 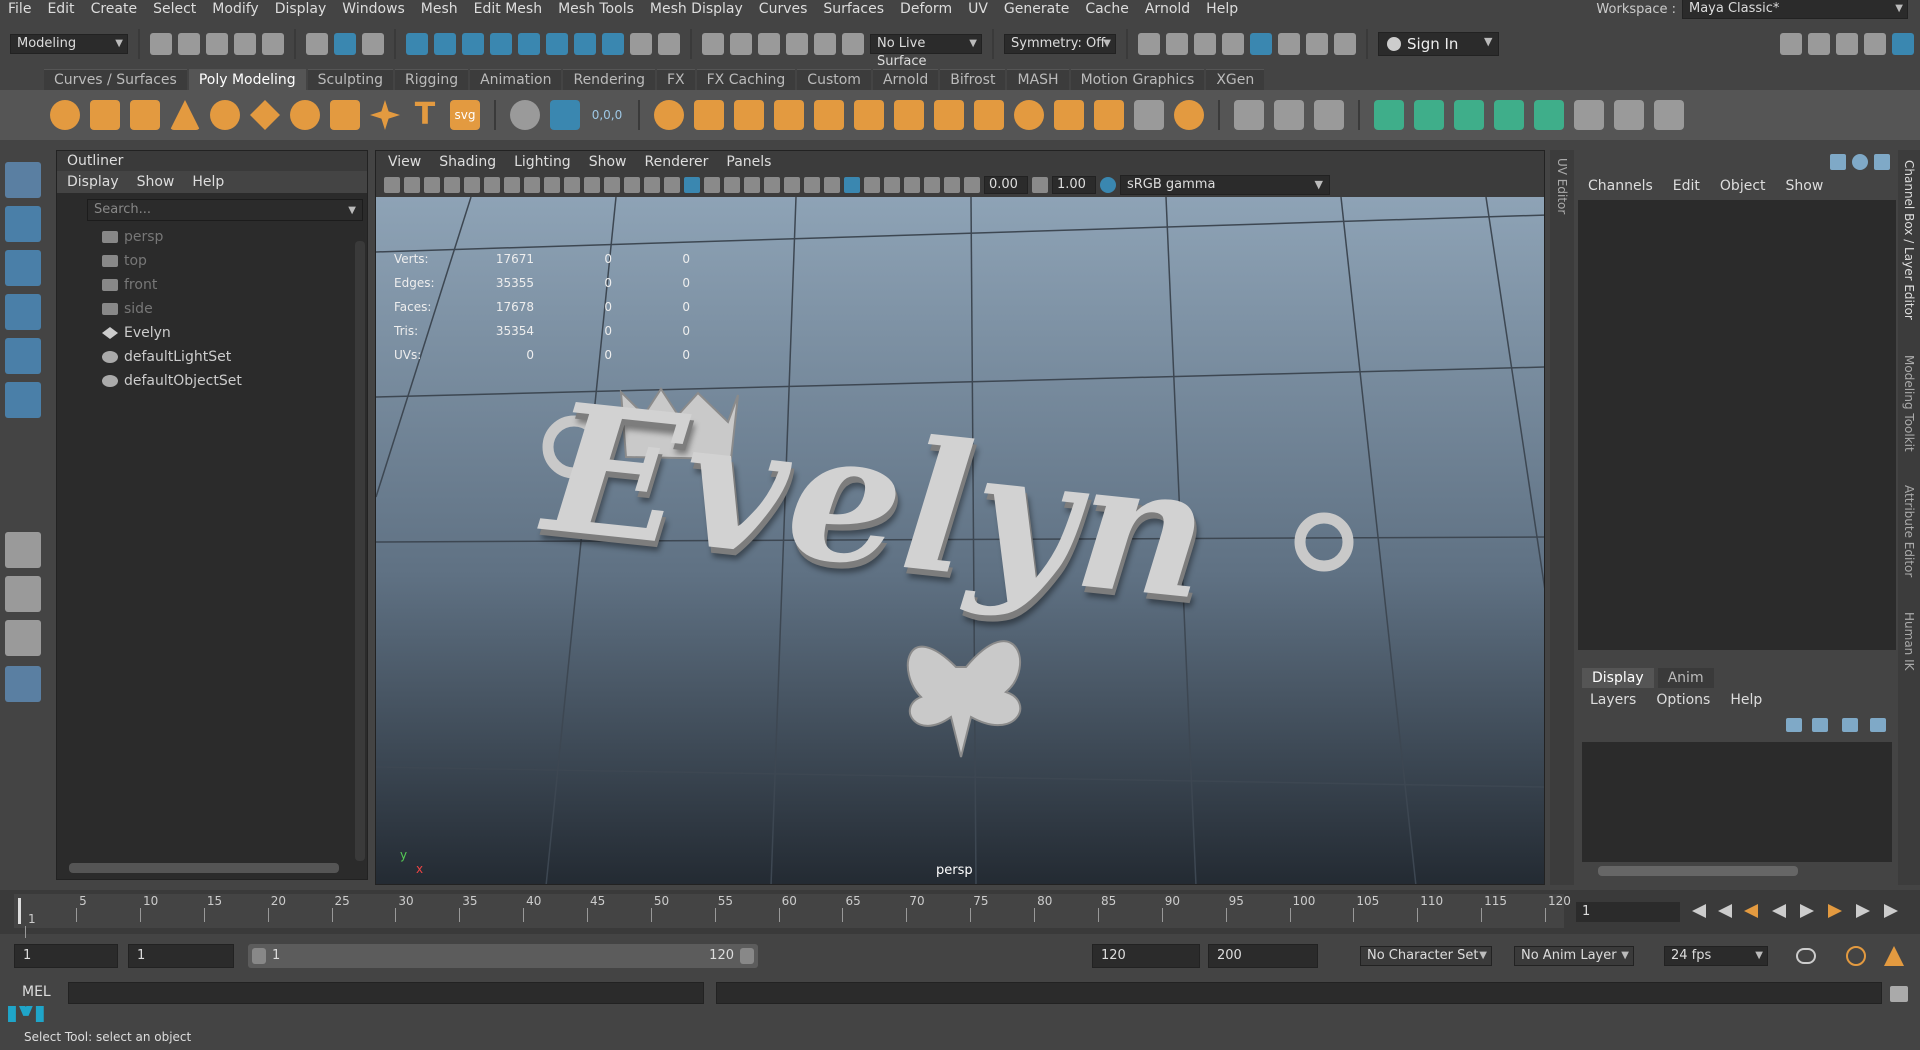 What do you see at coordinates (978, 9) in the screenshot?
I see `menu-uv: UV` at bounding box center [978, 9].